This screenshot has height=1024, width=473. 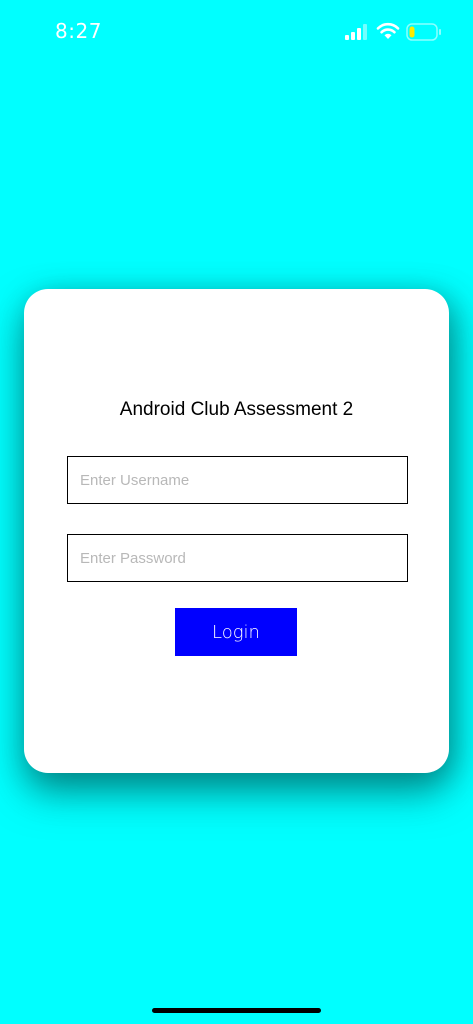 I want to click on username-input, so click(x=237, y=480).